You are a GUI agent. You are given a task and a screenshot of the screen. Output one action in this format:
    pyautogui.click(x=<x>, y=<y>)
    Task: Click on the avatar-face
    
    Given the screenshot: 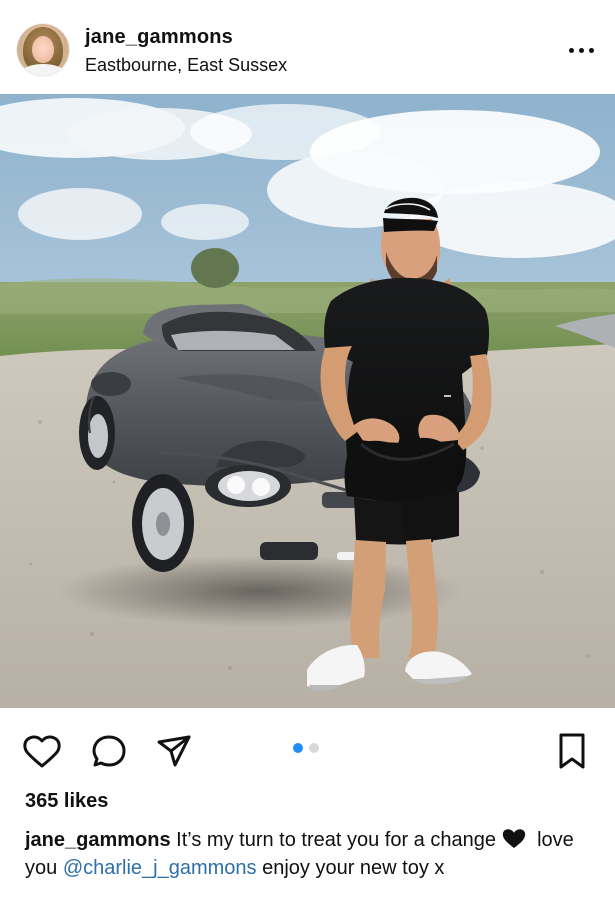 What is the action you would take?
    pyautogui.click(x=43, y=49)
    